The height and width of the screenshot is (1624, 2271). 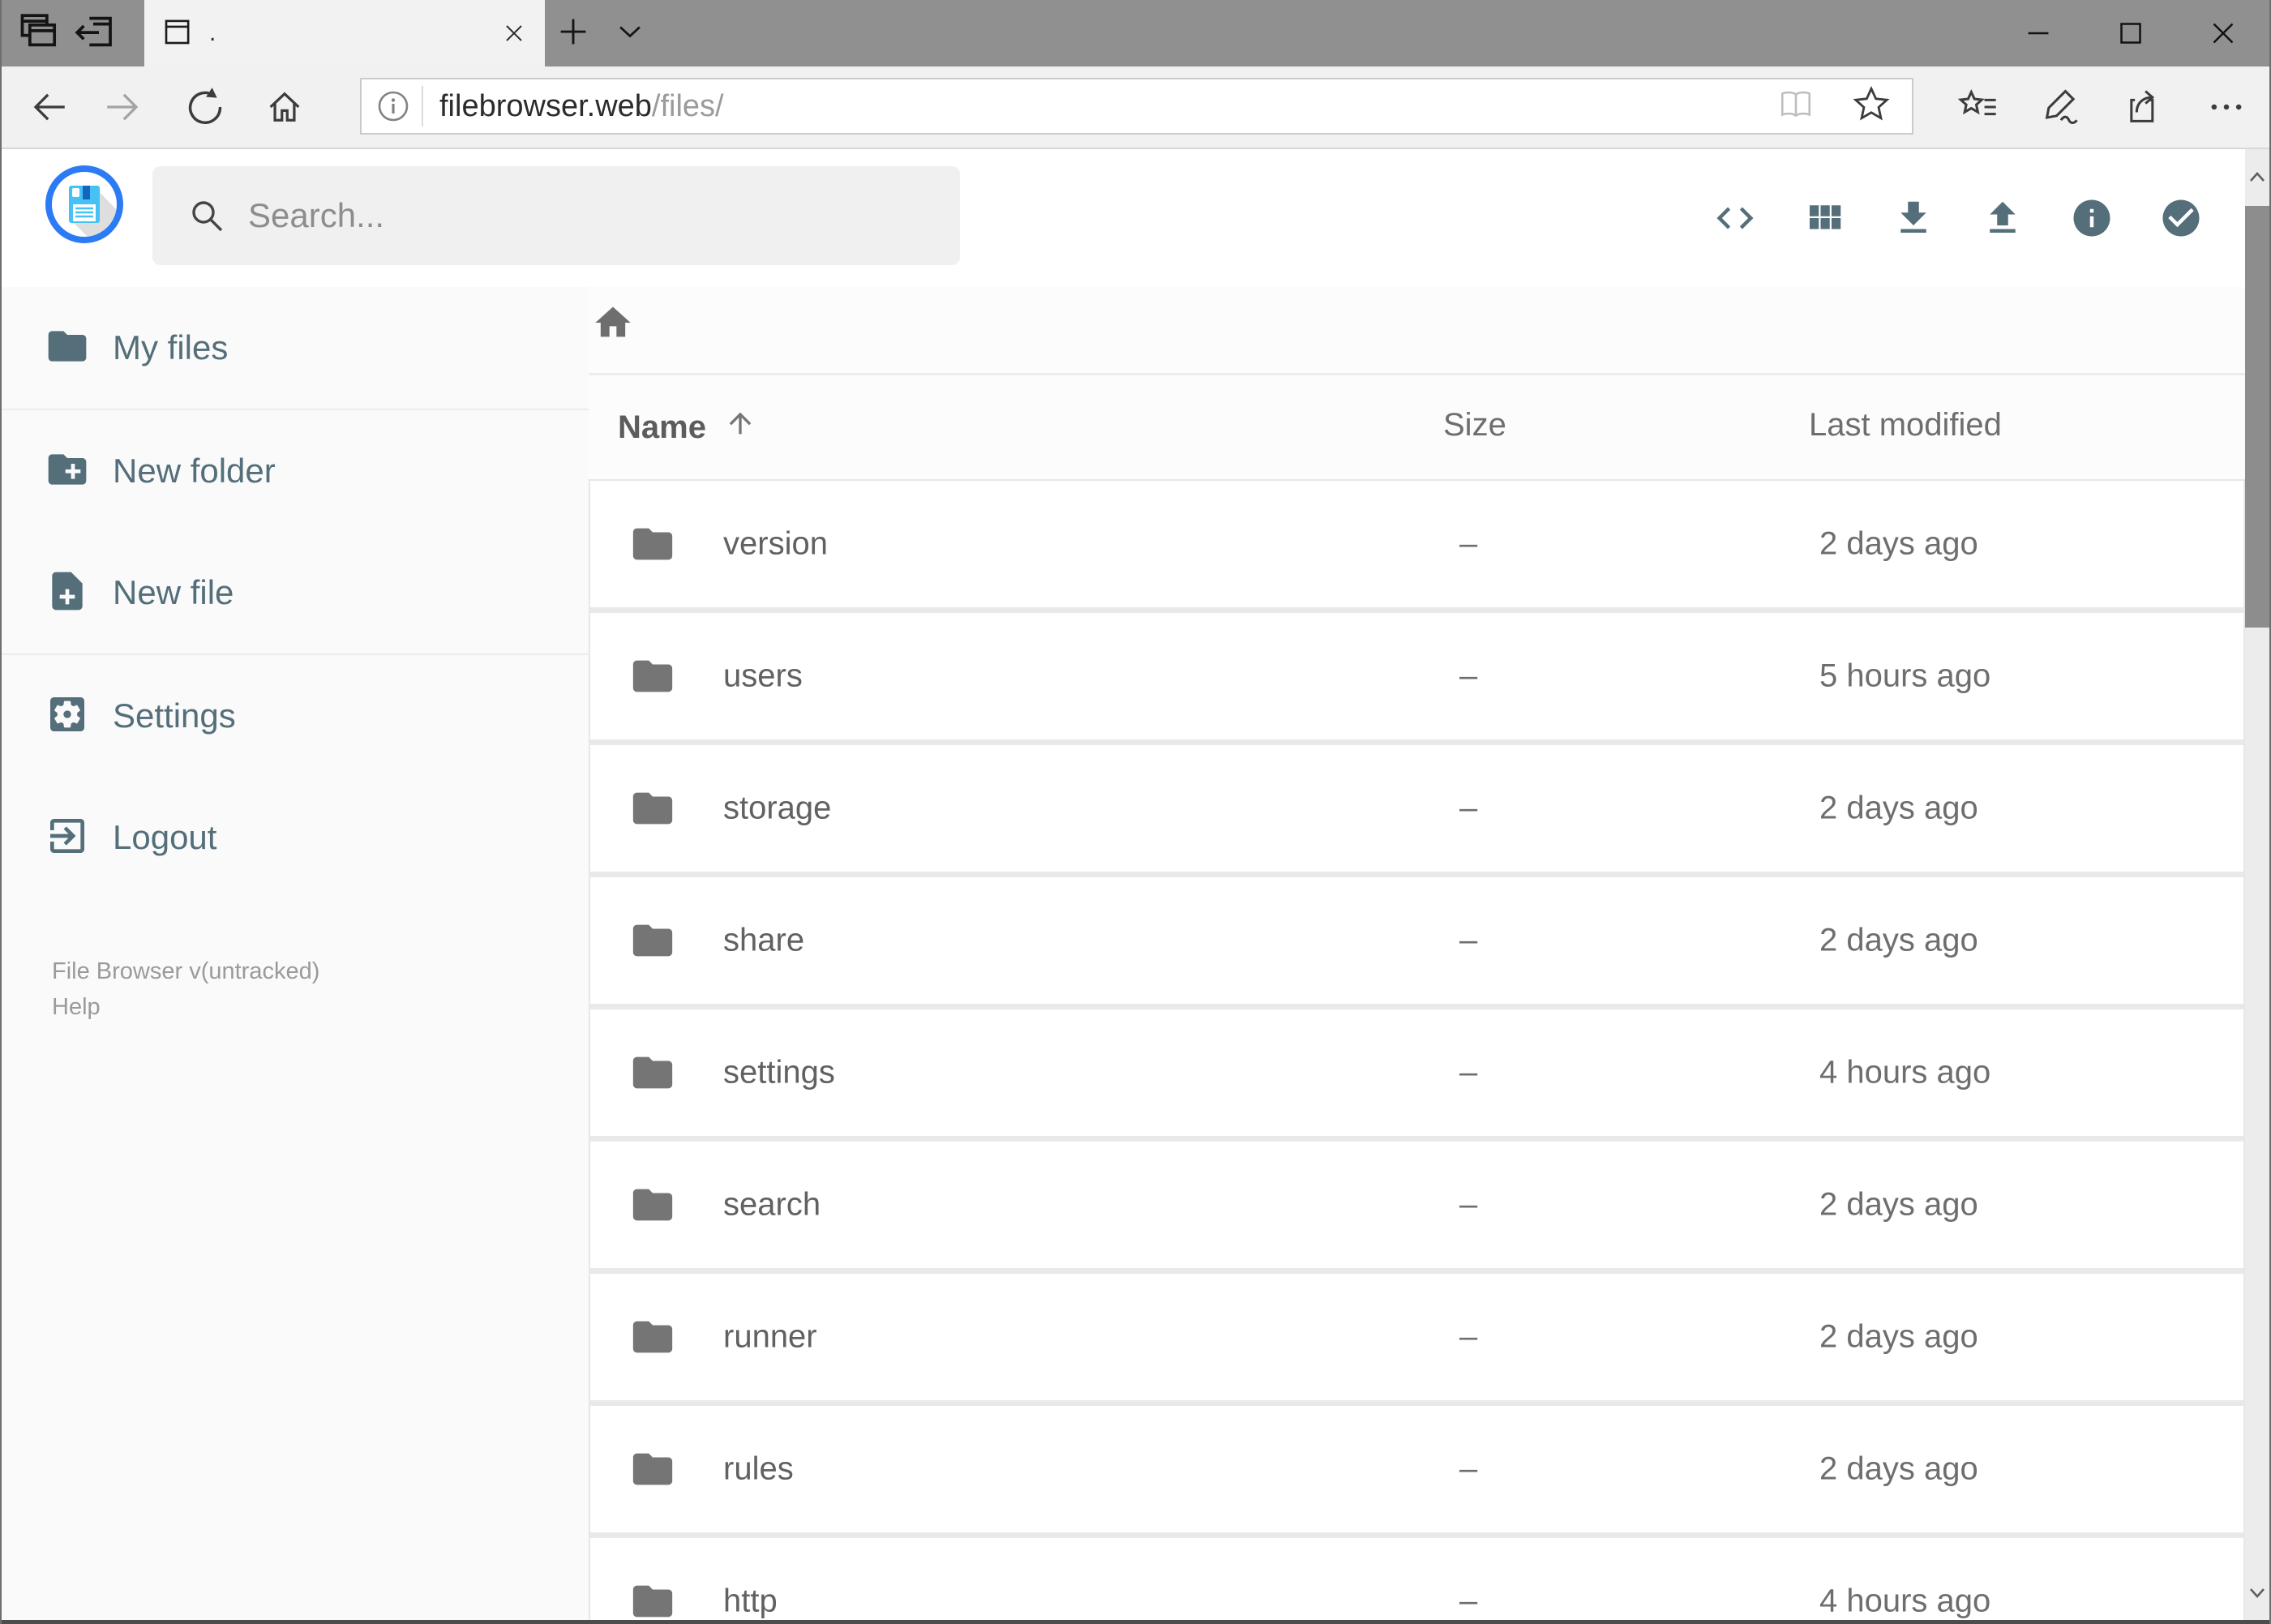 What do you see at coordinates (1474, 425) in the screenshot?
I see `column-header-size: Size` at bounding box center [1474, 425].